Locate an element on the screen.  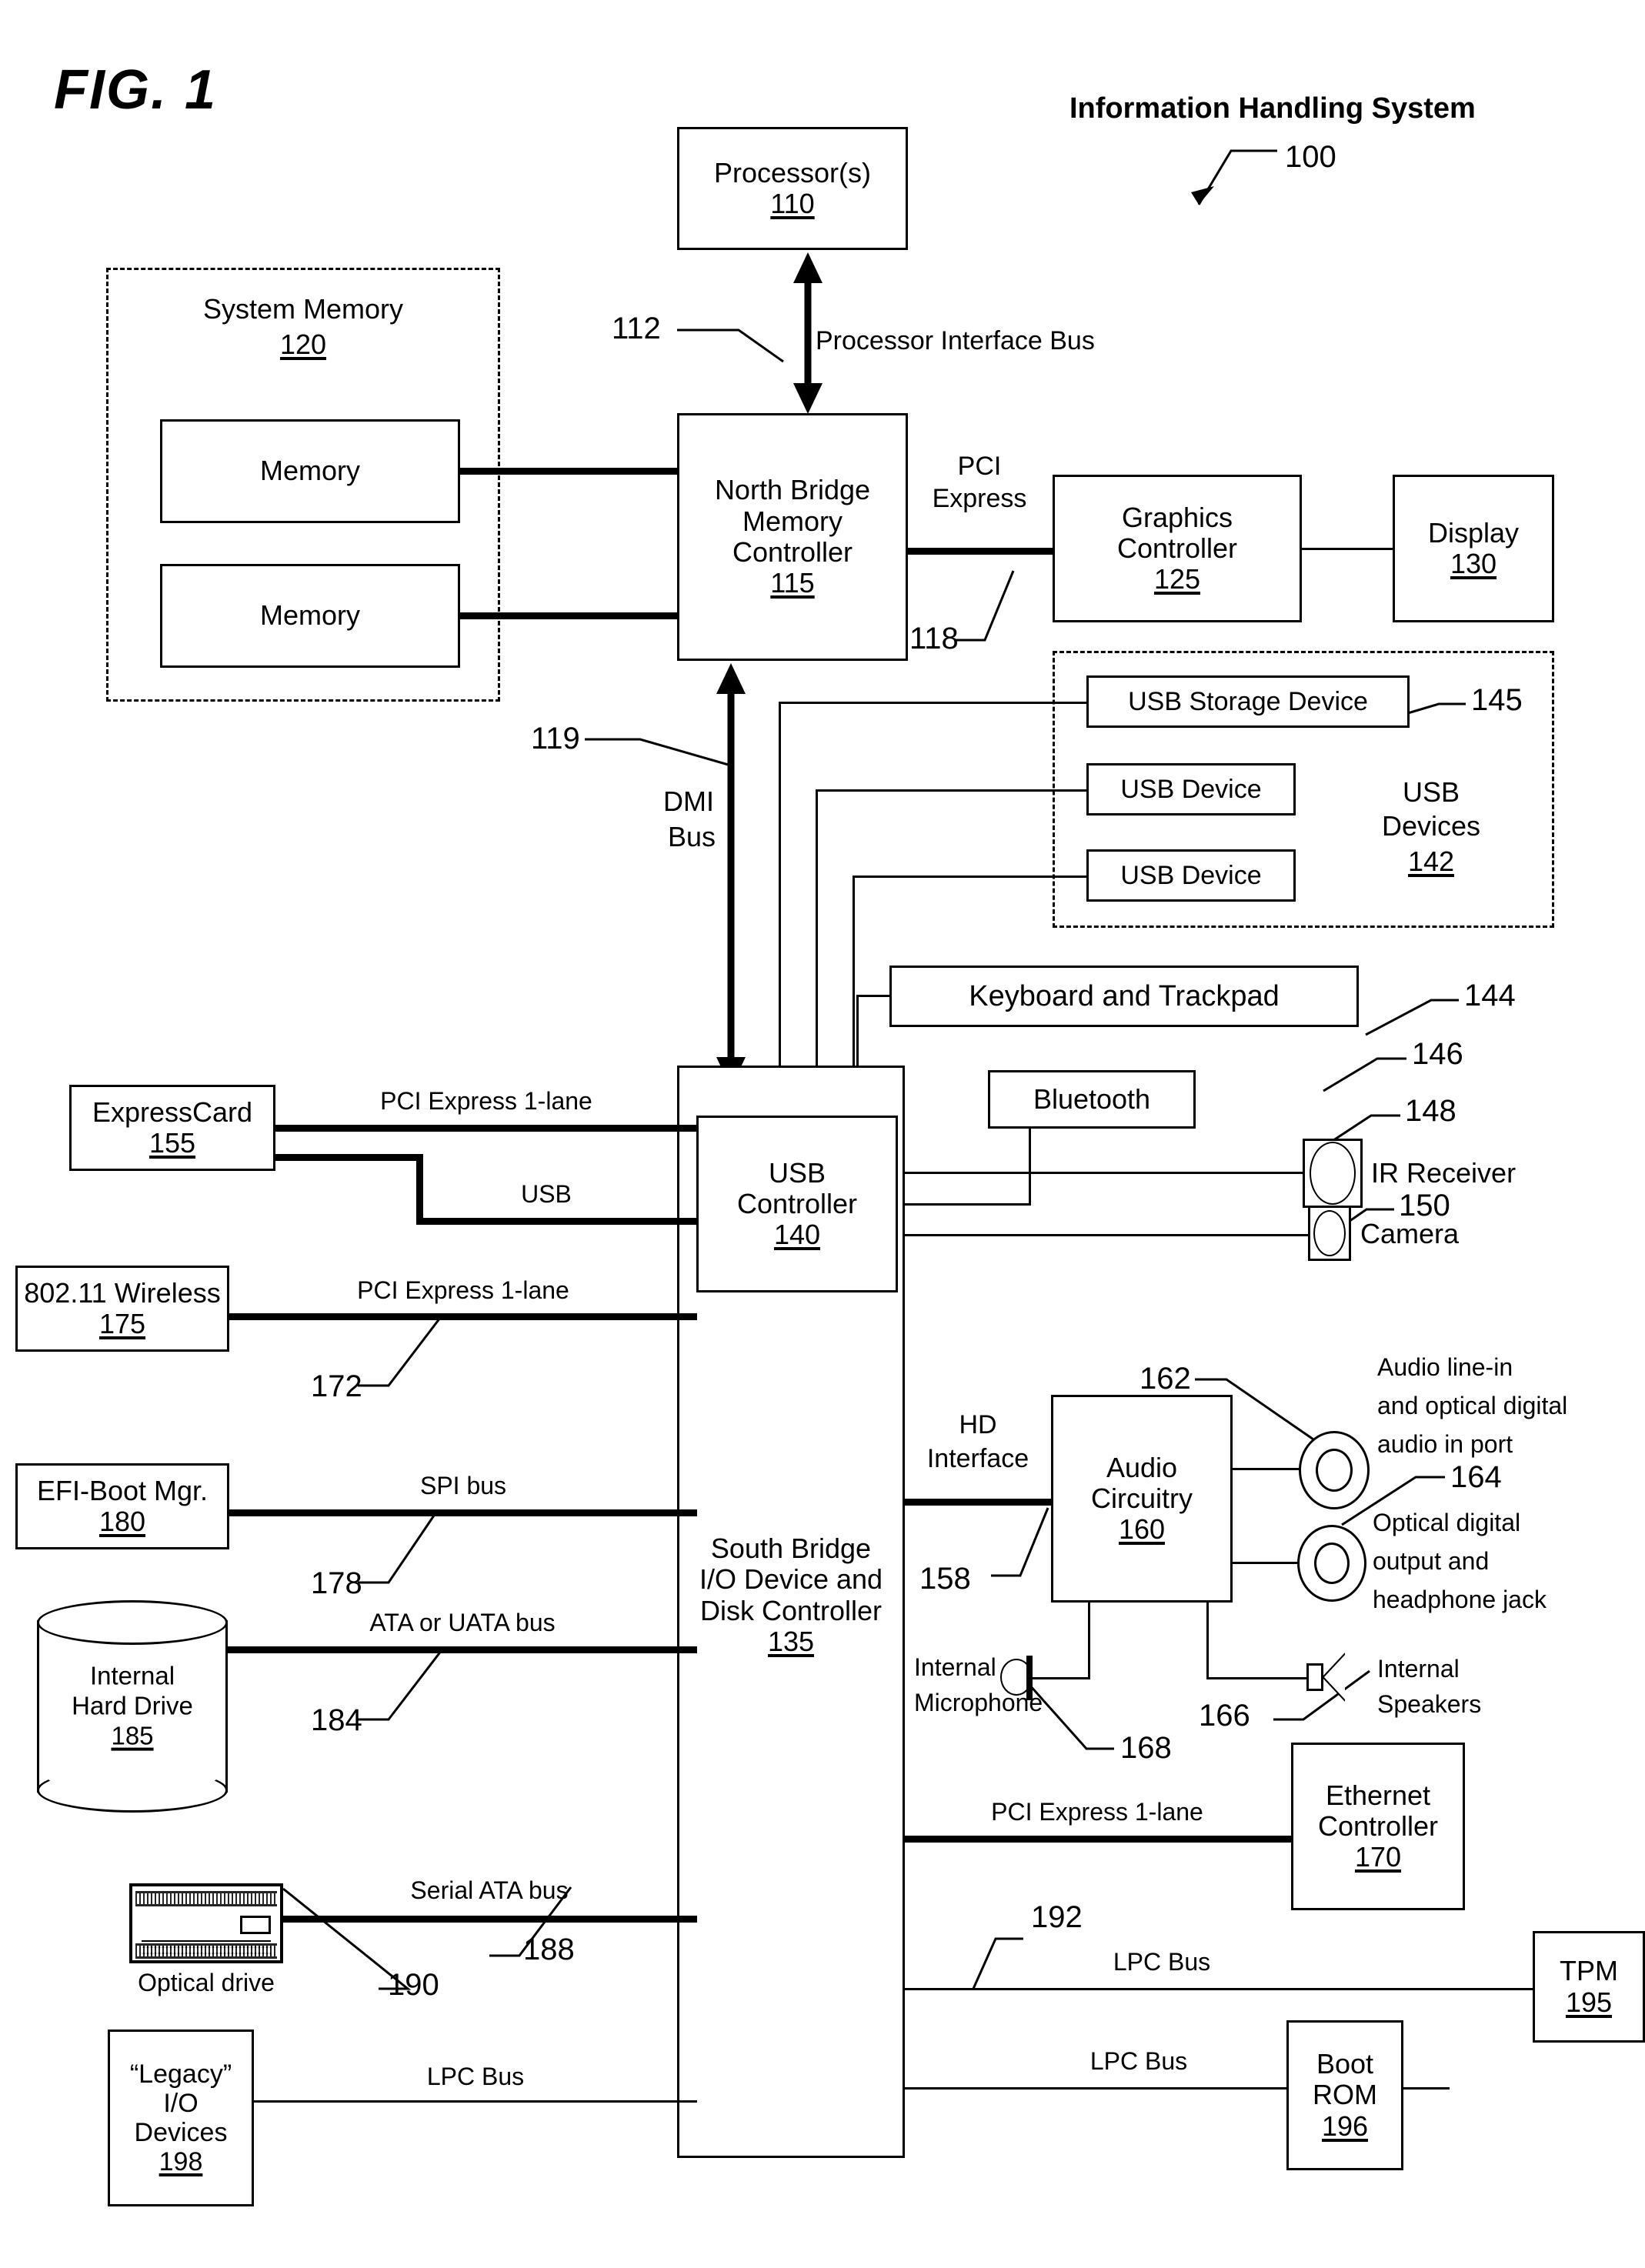
internal-mic-ref-168: 168 is located at coordinates (1146, 1748).